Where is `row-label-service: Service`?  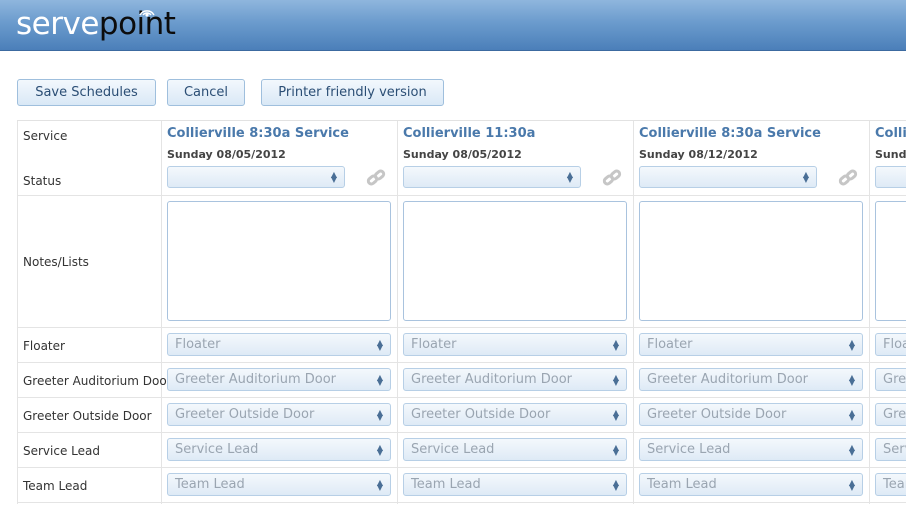
row-label-service: Service is located at coordinates (45, 136).